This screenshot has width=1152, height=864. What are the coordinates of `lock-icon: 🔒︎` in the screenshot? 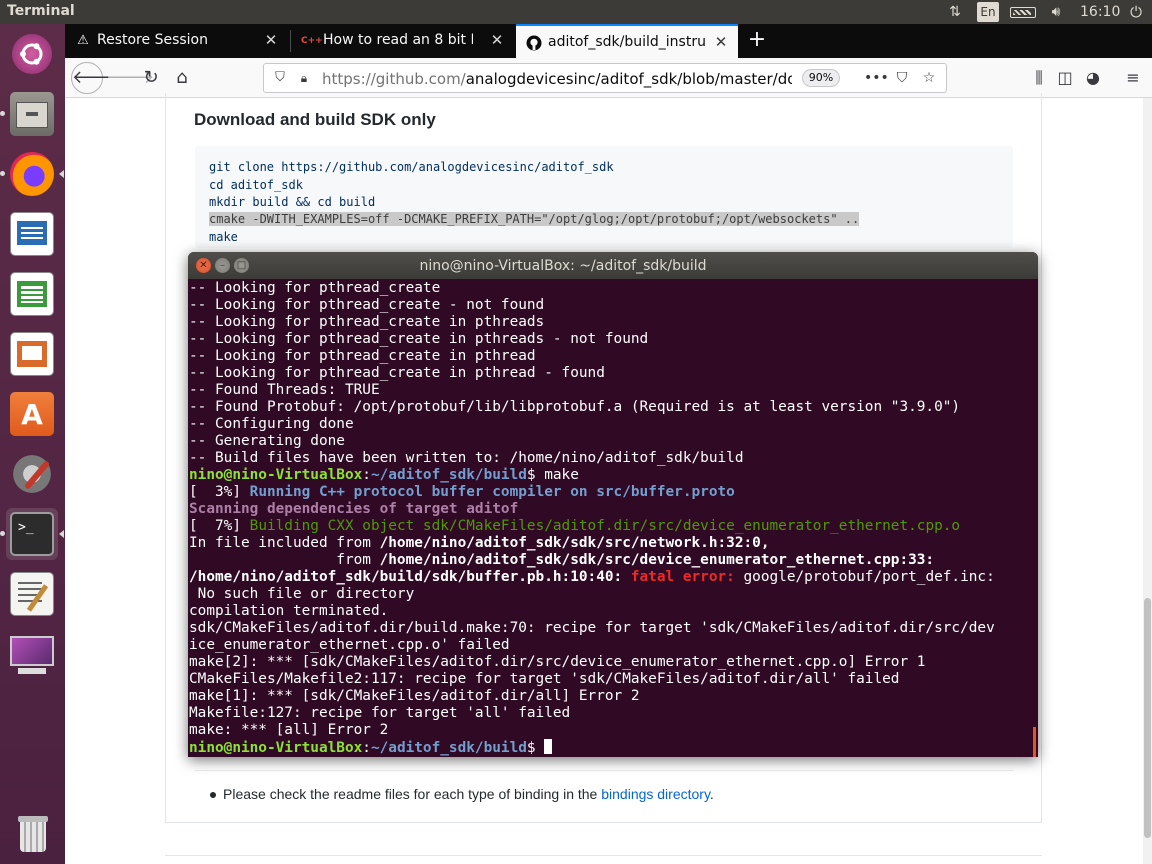 It's located at (304, 78).